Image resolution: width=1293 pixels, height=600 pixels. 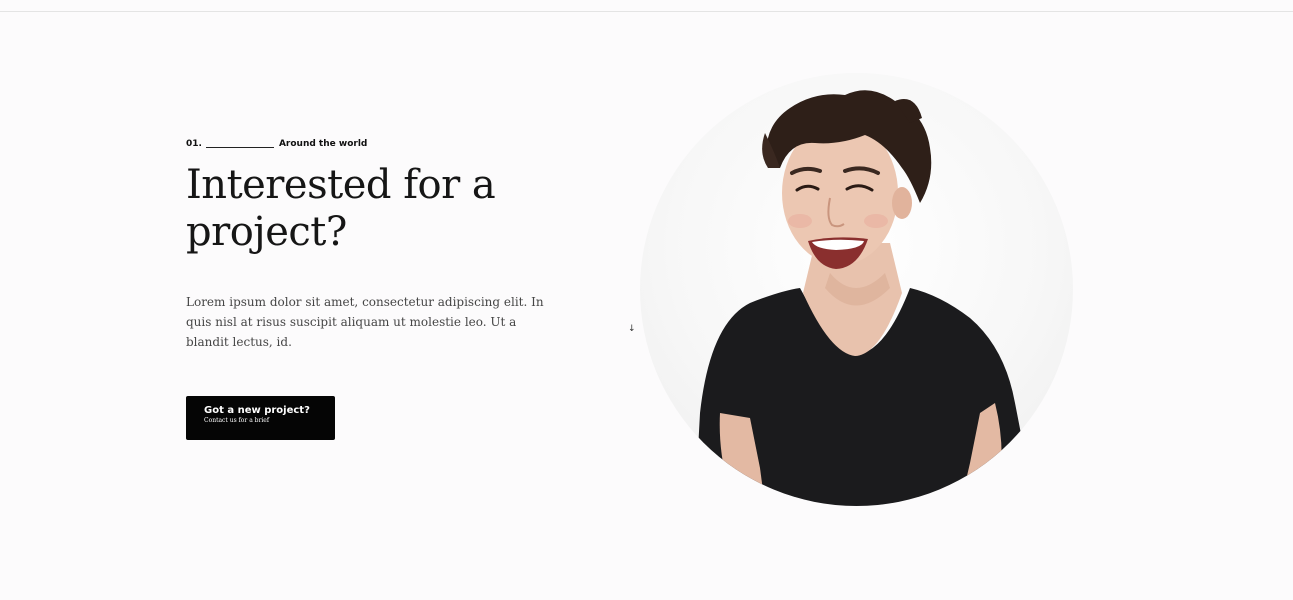 I want to click on down-arrow-icon: ↓, so click(x=632, y=329).